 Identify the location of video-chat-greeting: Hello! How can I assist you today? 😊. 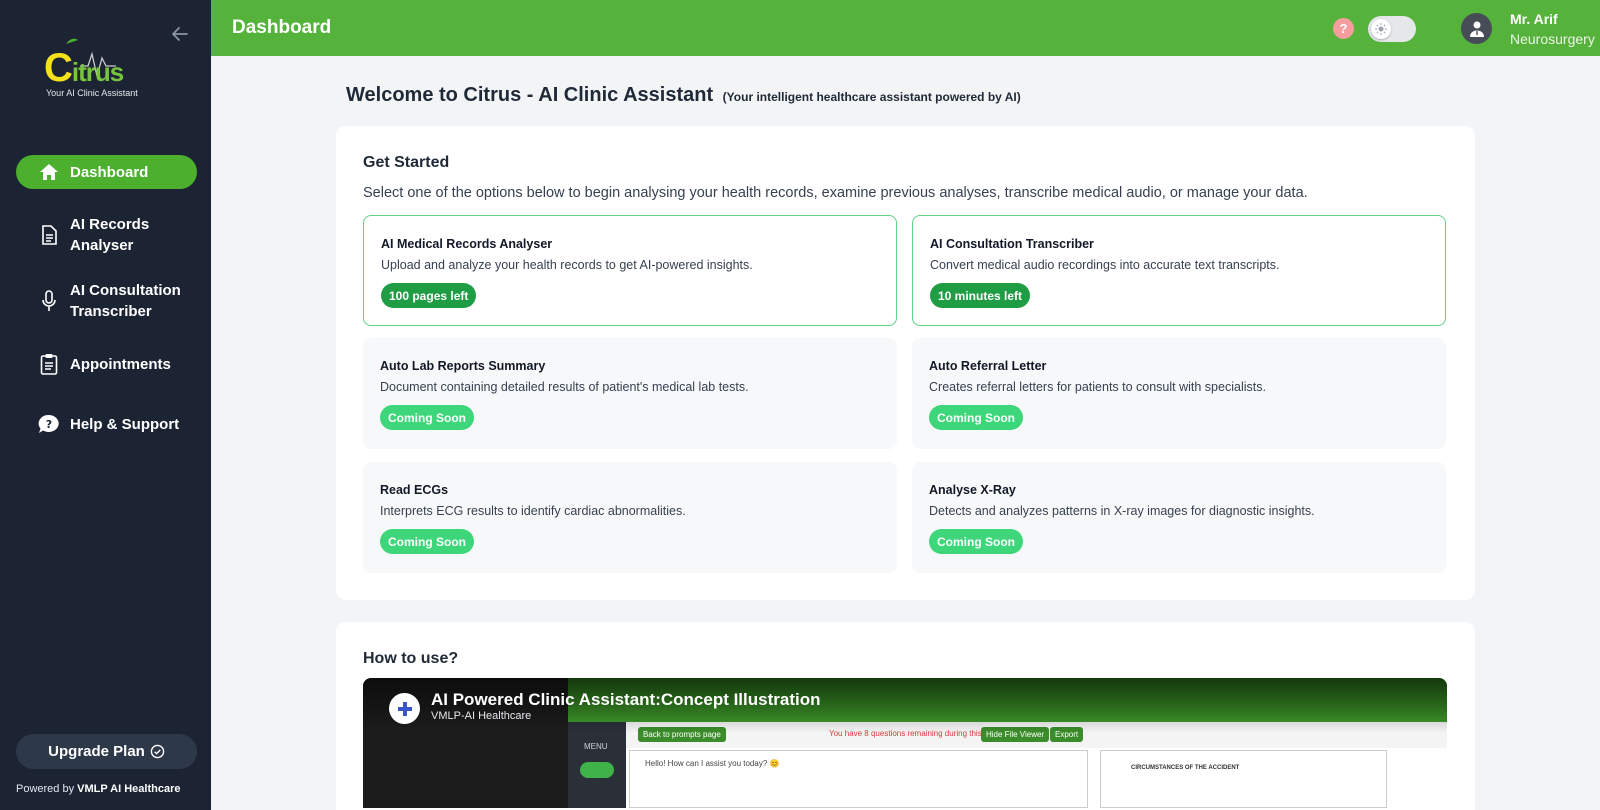
(712, 763).